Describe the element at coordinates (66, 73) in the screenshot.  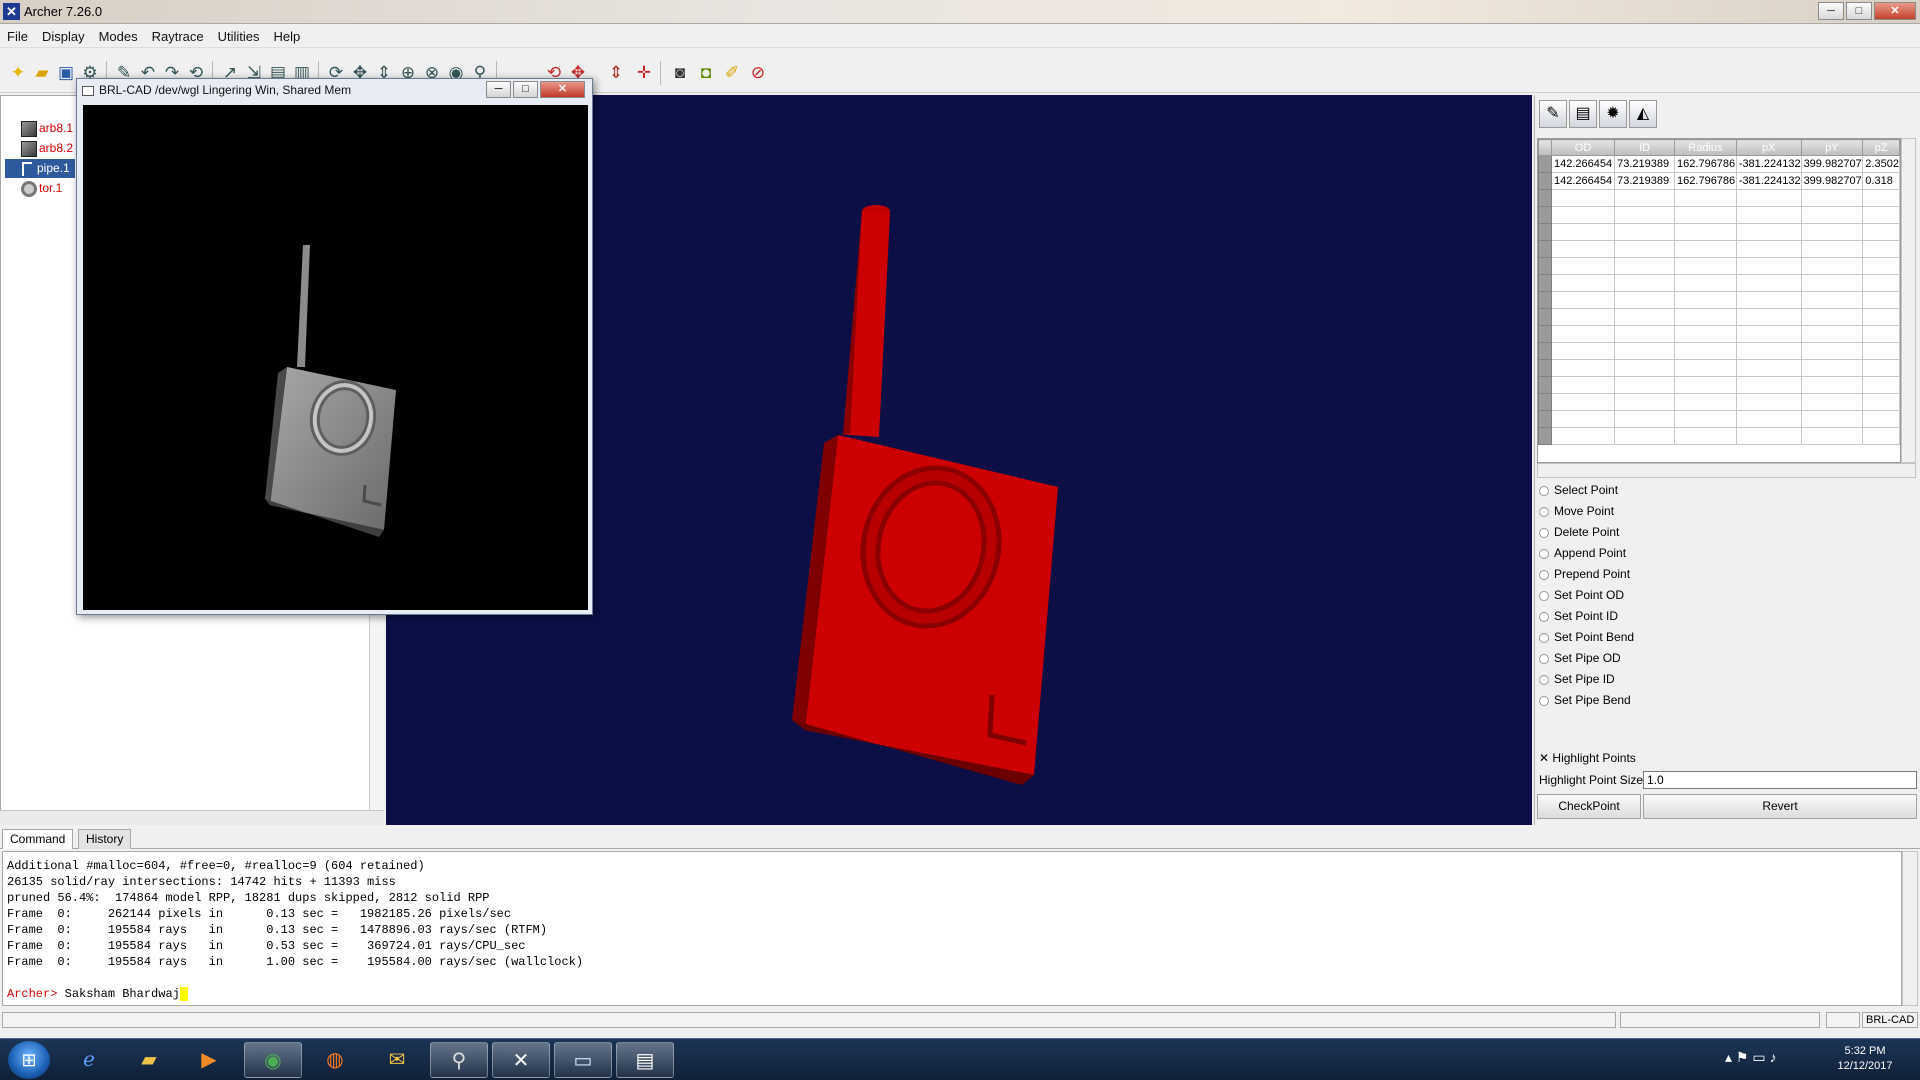
I see `save-icon: ▣` at that location.